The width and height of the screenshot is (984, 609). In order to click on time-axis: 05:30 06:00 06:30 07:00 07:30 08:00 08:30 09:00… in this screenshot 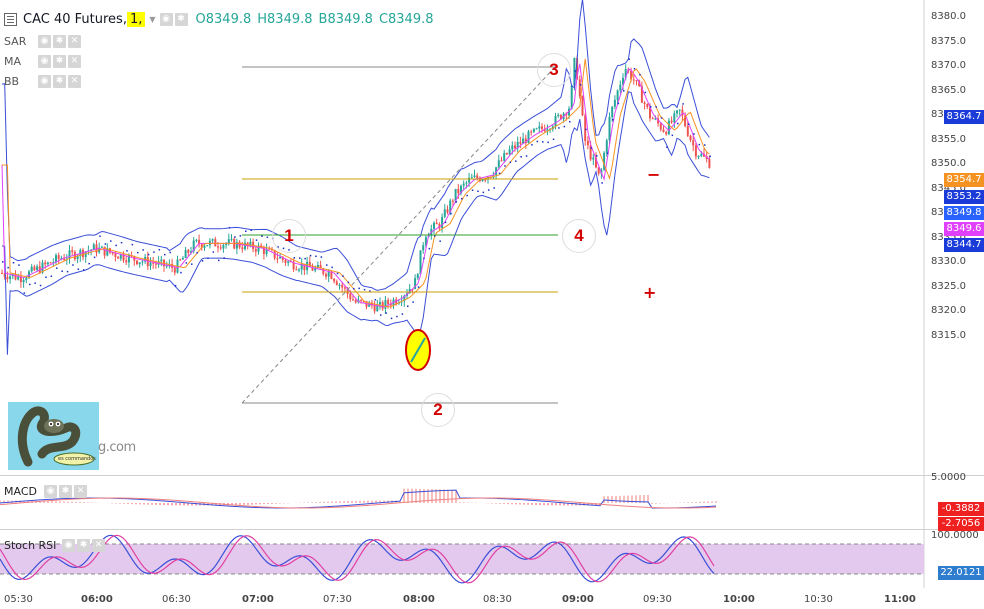, I will do `click(462, 598)`.